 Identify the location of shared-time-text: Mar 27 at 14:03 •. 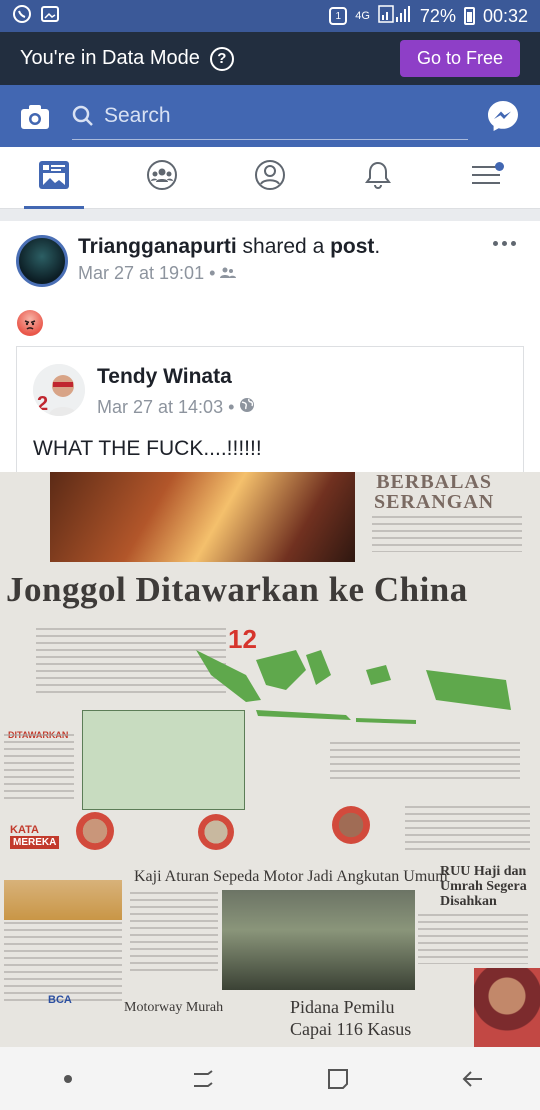
(165, 407).